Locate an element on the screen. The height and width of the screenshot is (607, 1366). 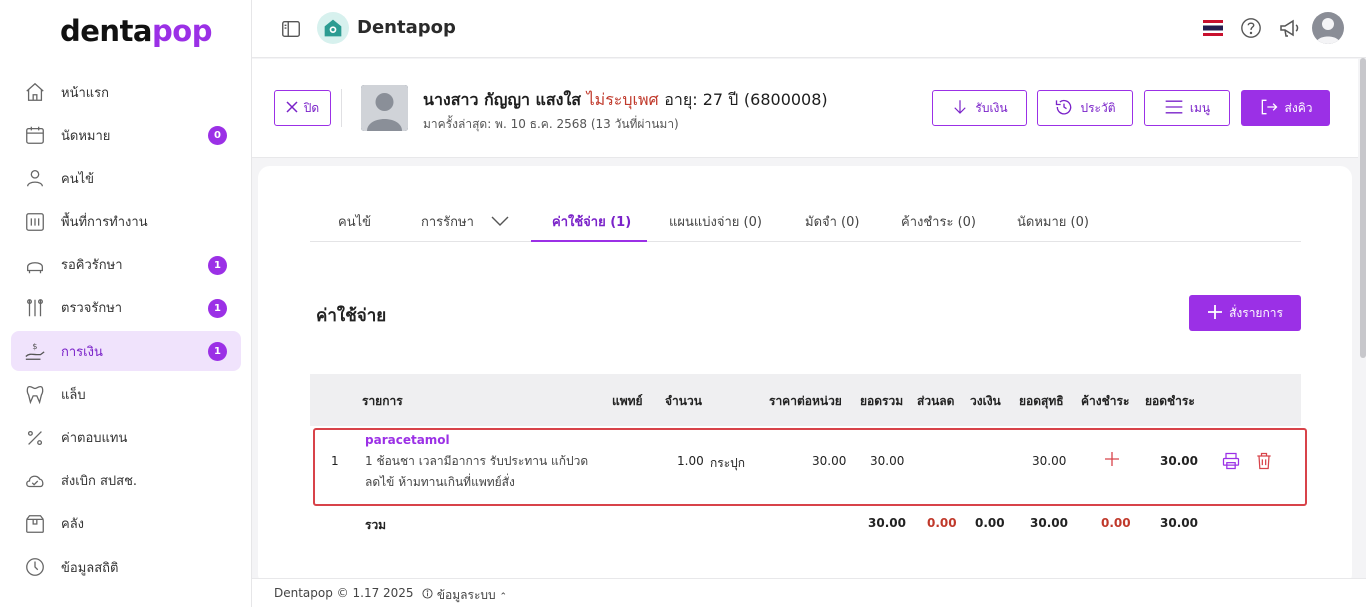
home-icon is located at coordinates (35, 92).